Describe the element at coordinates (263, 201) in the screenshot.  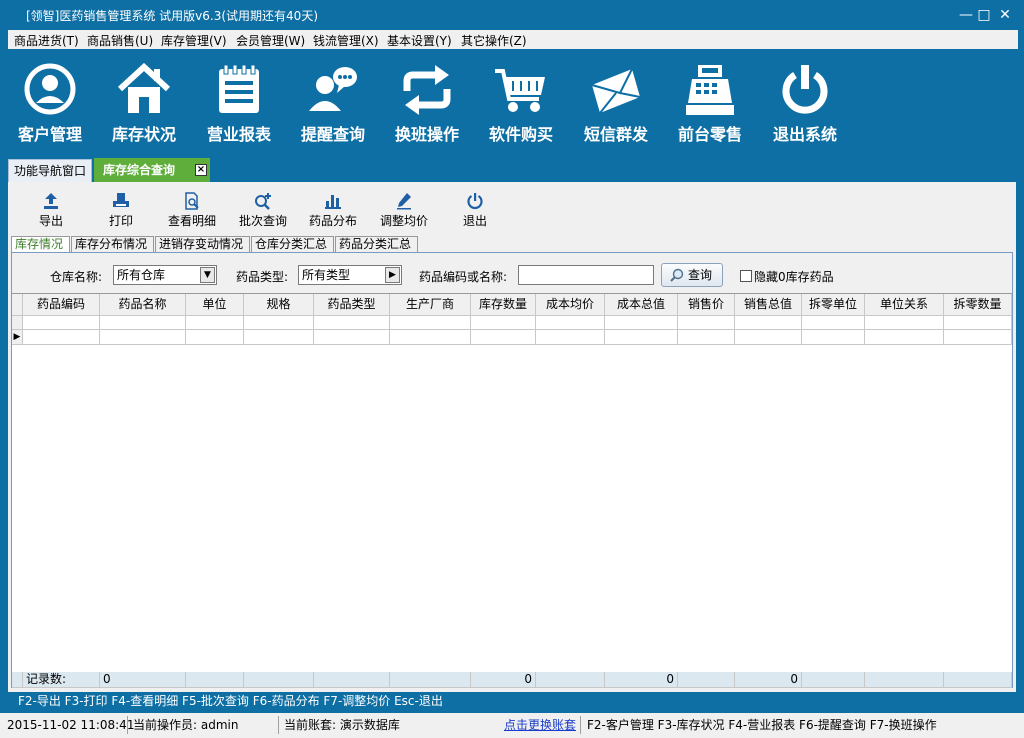
I see `search-plus-icon` at that location.